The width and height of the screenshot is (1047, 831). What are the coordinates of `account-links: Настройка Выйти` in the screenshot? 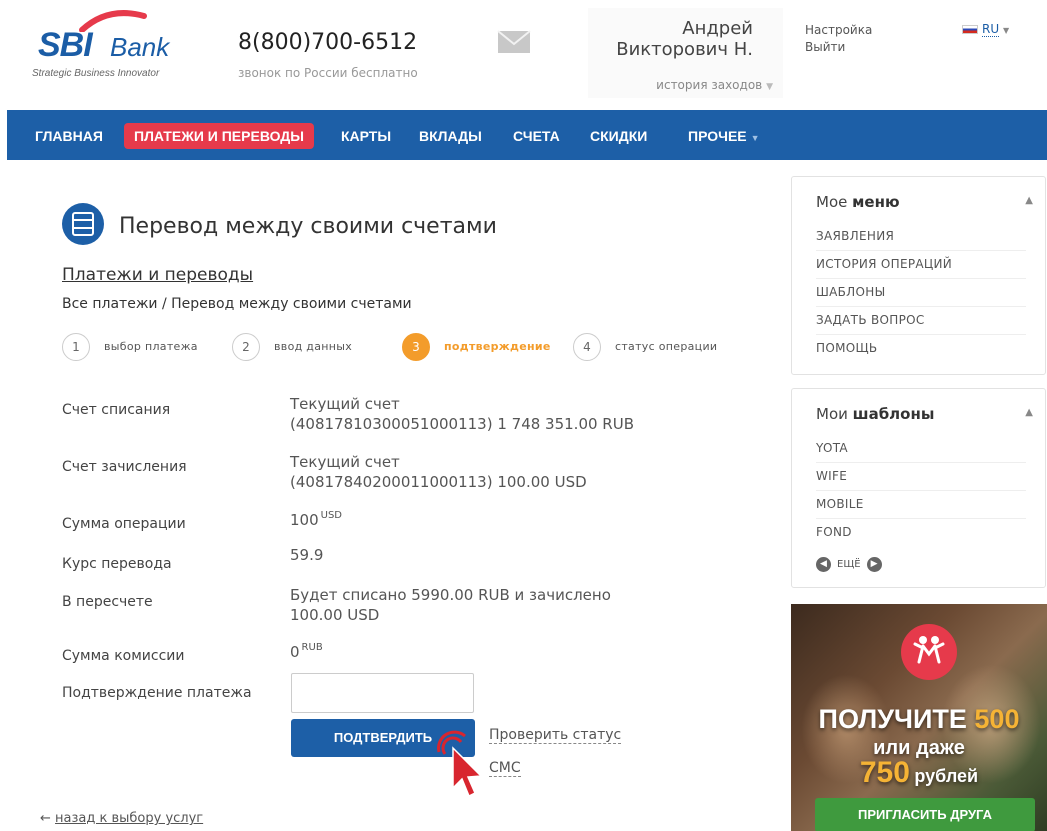 It's located at (838, 39).